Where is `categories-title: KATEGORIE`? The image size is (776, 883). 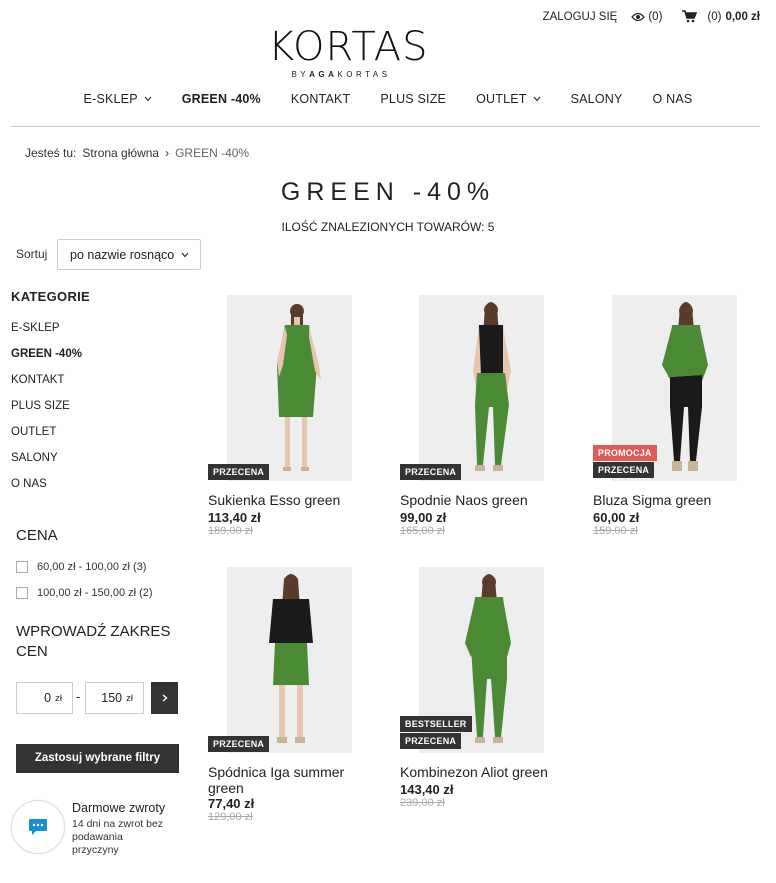 categories-title: KATEGORIE is located at coordinates (51, 296).